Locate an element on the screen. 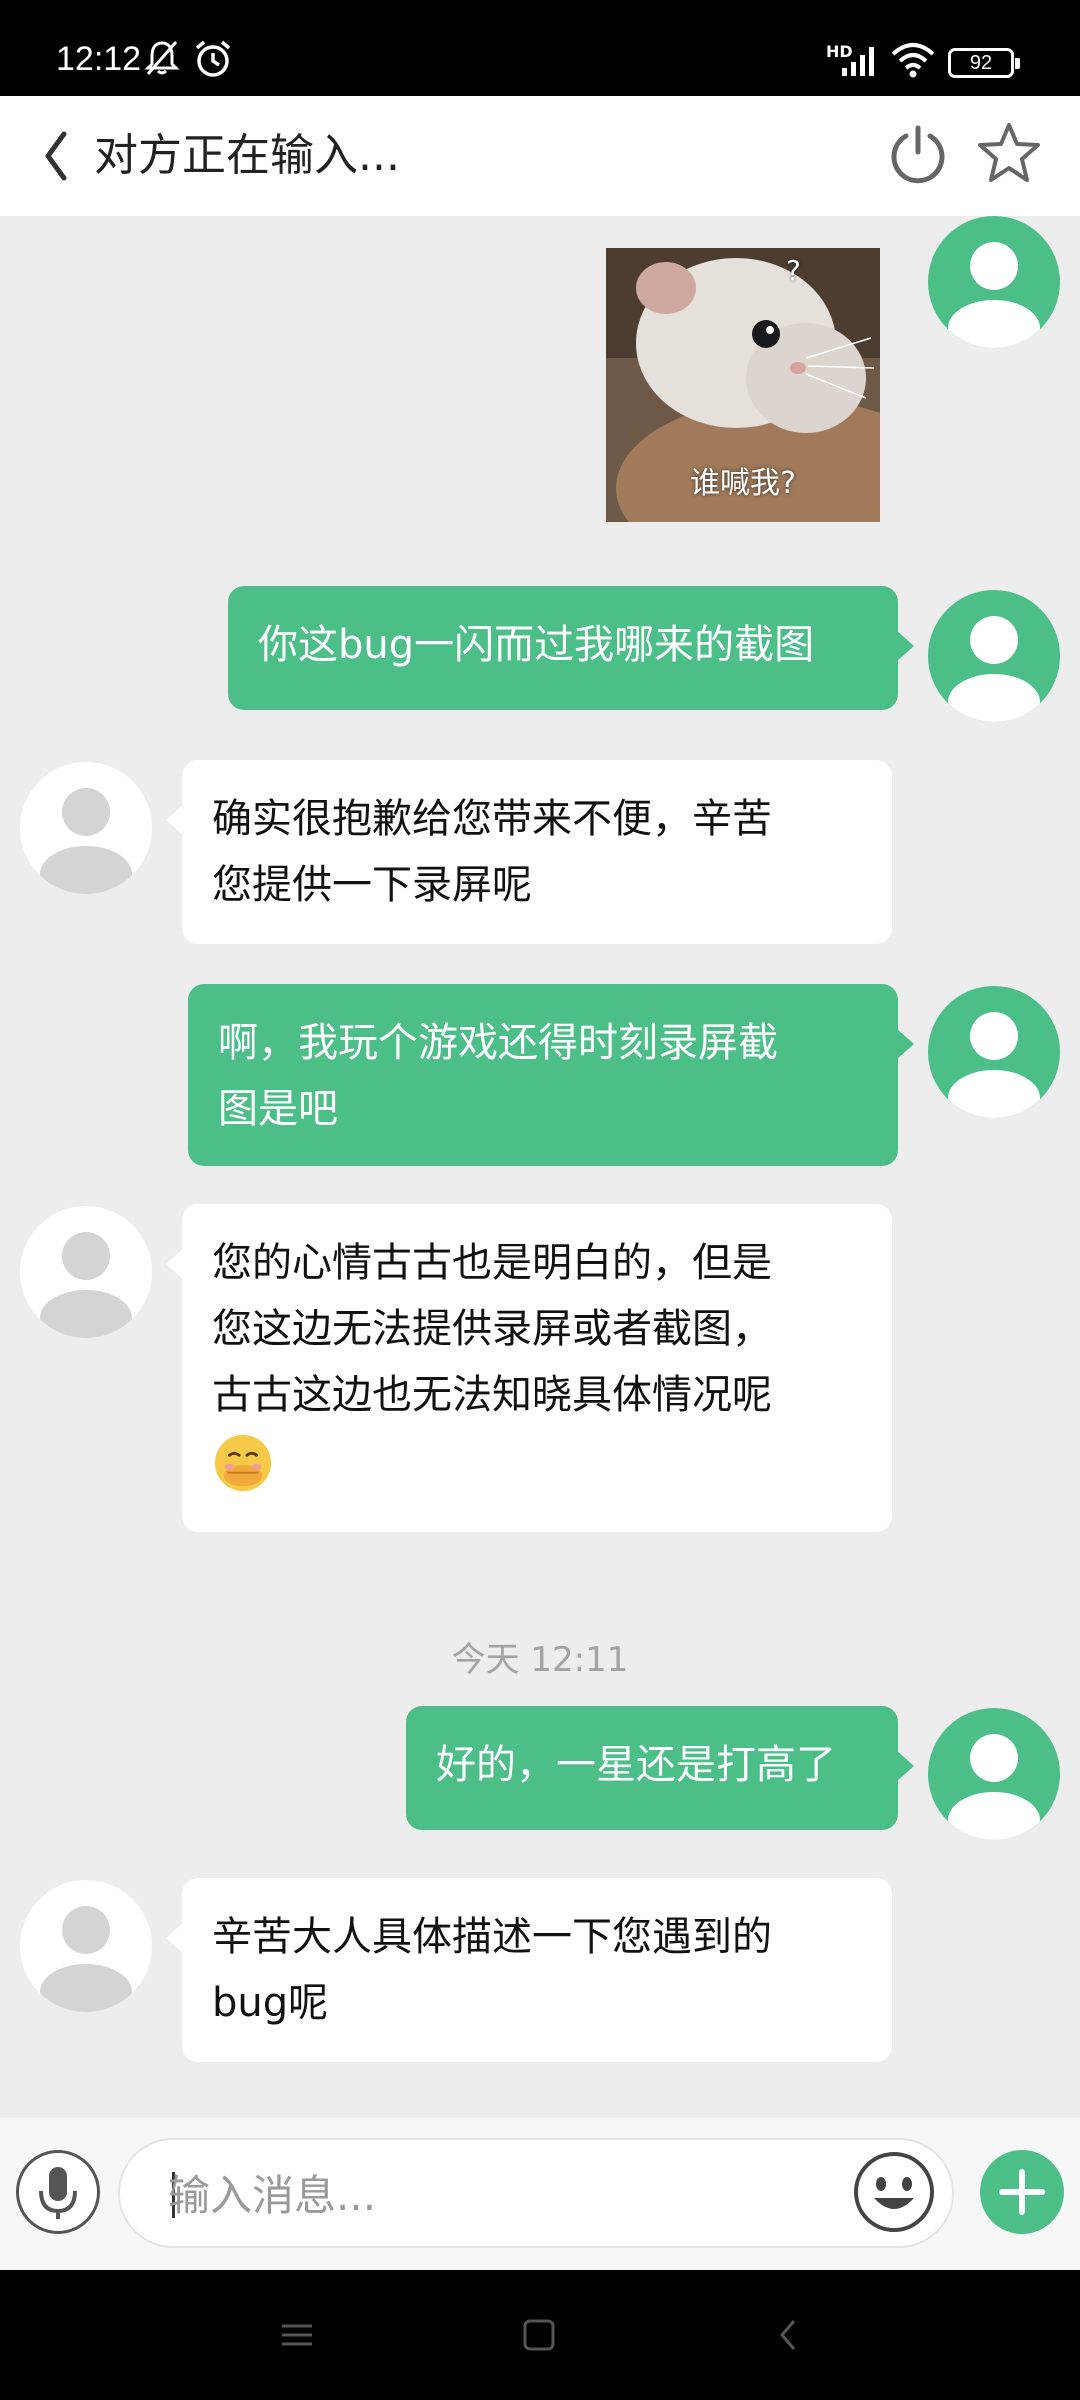 This screenshot has width=1080, height=2400. my-message-bubble: 好的，一星还是打高了 is located at coordinates (660, 1768).